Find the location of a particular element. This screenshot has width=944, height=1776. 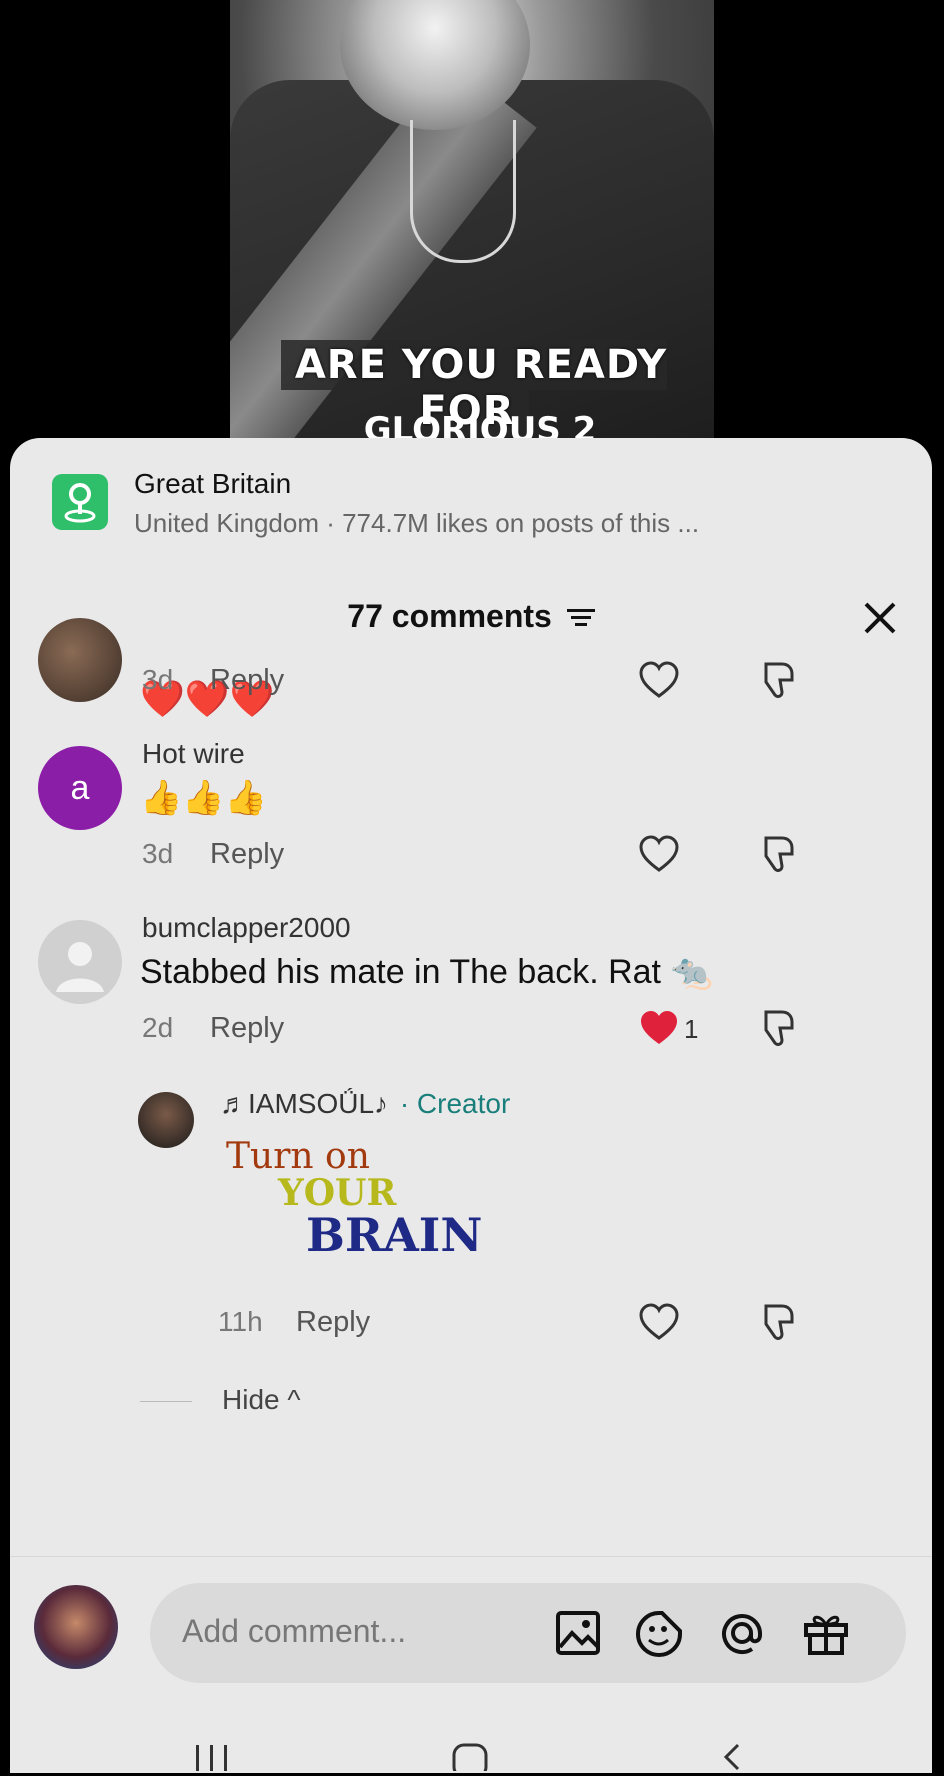

comment-text: Stabbed his mate in The back. Rat 🐀 is located at coordinates (426, 972).